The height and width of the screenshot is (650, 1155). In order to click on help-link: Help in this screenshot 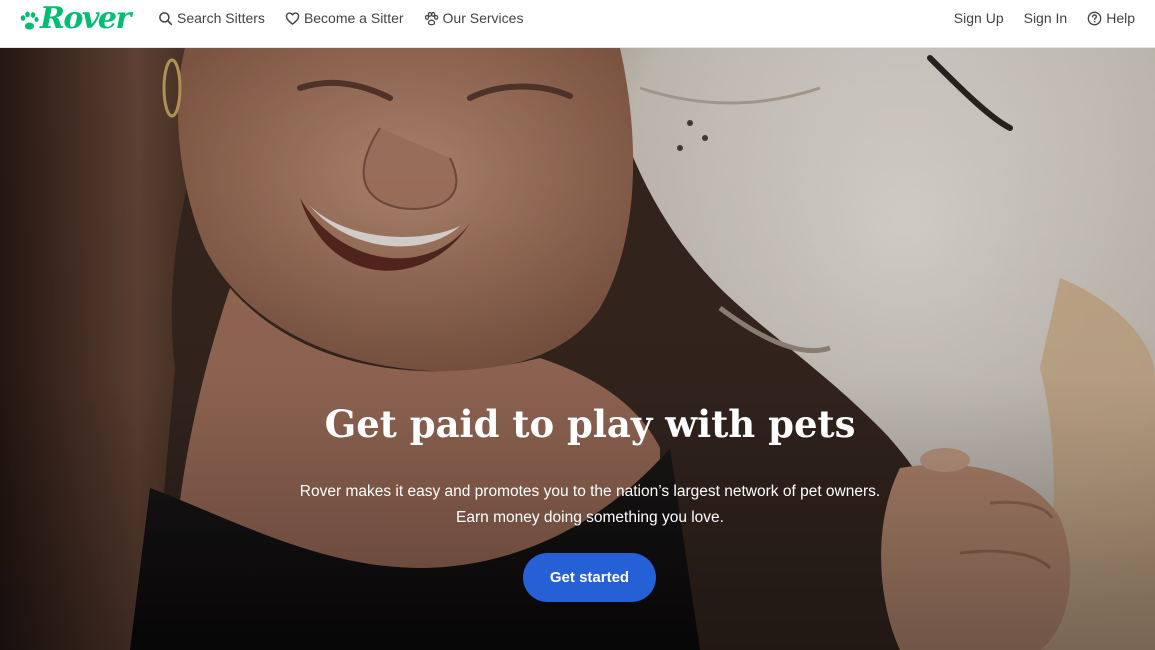, I will do `click(1111, 18)`.